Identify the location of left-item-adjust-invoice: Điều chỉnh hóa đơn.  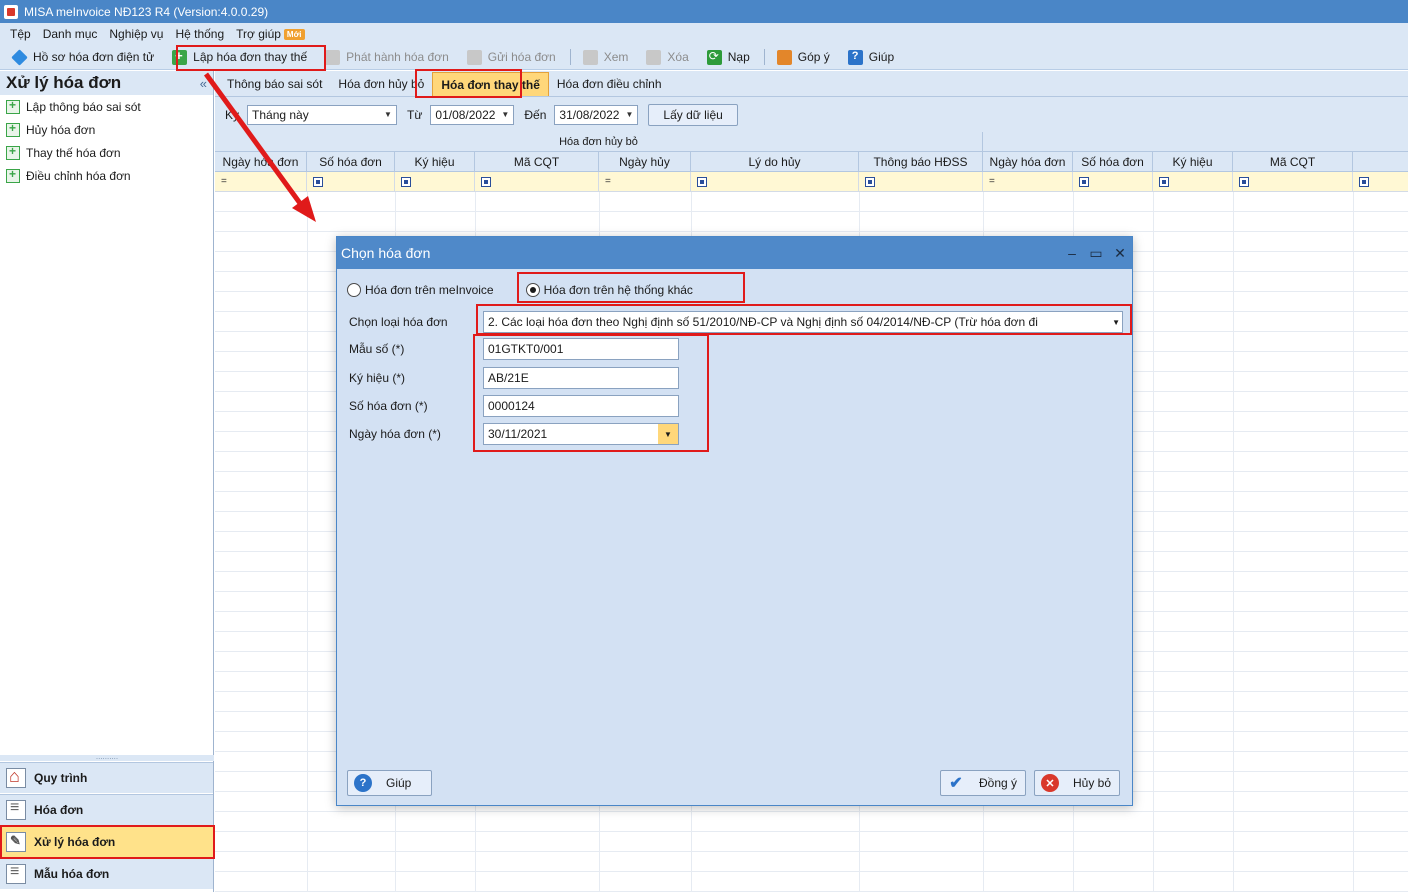
(106, 175).